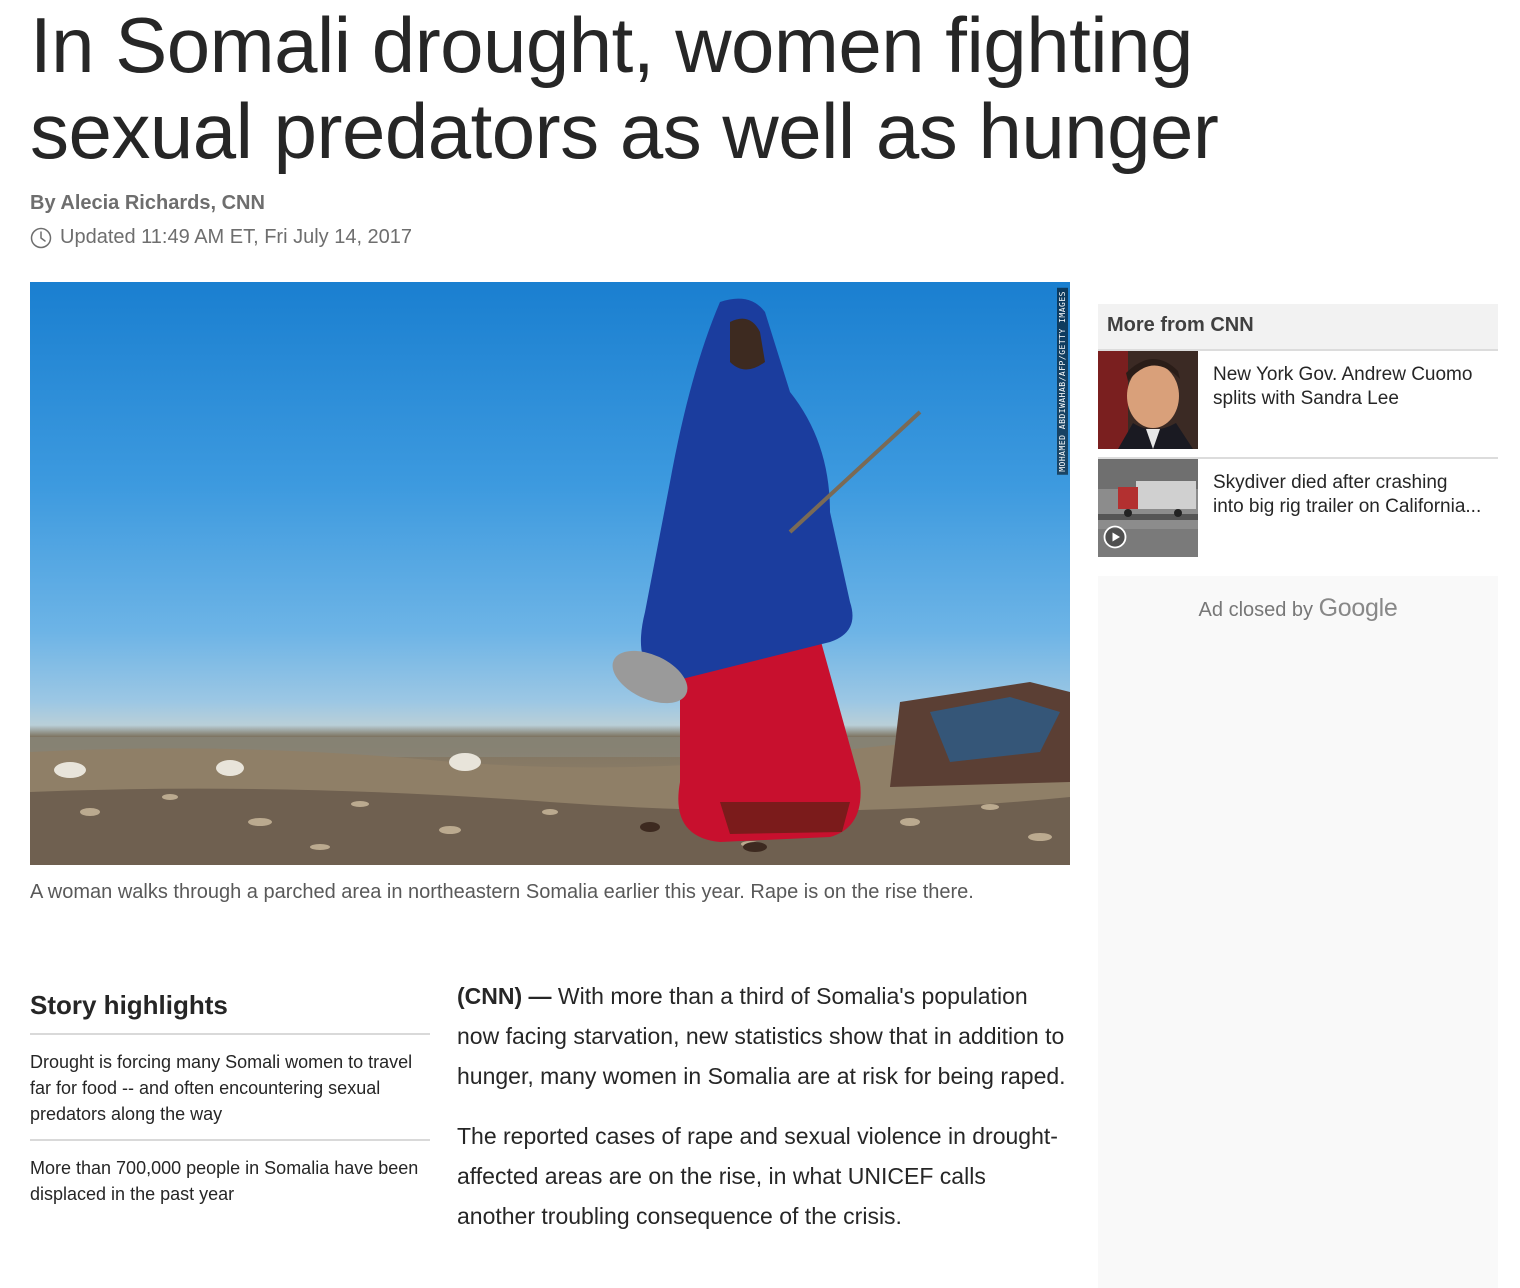 The width and height of the screenshot is (1520, 1288). Describe the element at coordinates (1358, 608) in the screenshot. I see `google-logo: Google` at that location.